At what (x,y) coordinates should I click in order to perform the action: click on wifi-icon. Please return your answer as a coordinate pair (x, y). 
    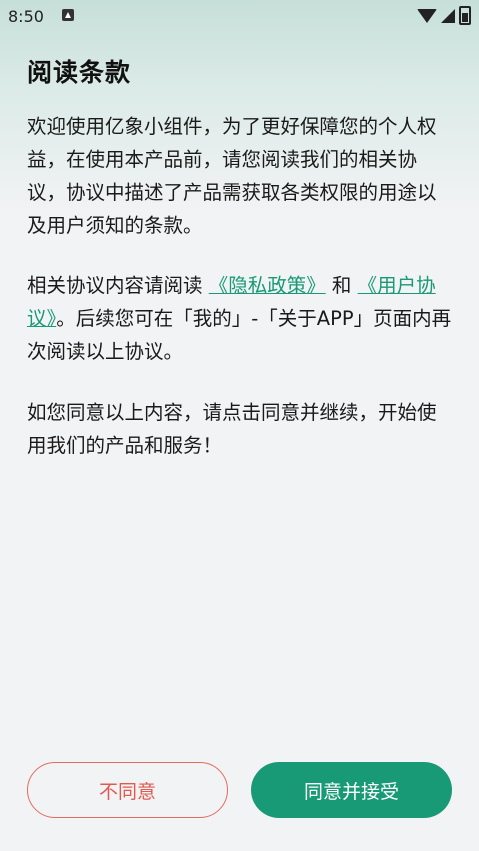
    Looking at the image, I should click on (427, 15).